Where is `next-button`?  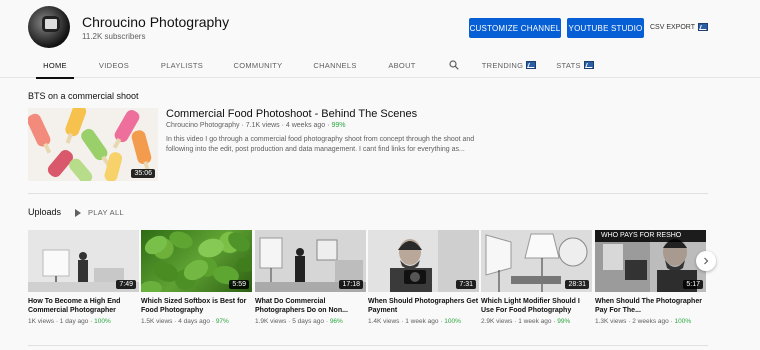 next-button is located at coordinates (706, 261).